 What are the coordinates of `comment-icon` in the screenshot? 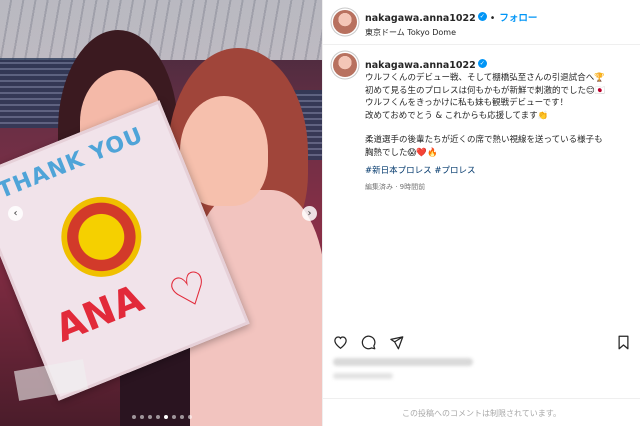 It's located at (368, 342).